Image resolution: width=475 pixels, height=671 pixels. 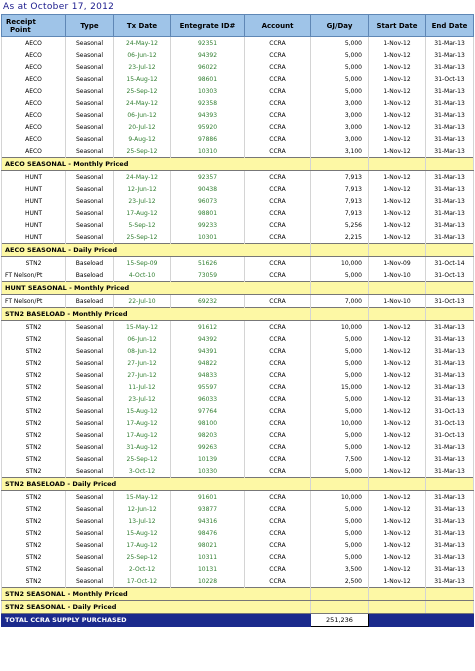 I want to click on cell-entegrate-id: 98100, so click(x=207, y=423).